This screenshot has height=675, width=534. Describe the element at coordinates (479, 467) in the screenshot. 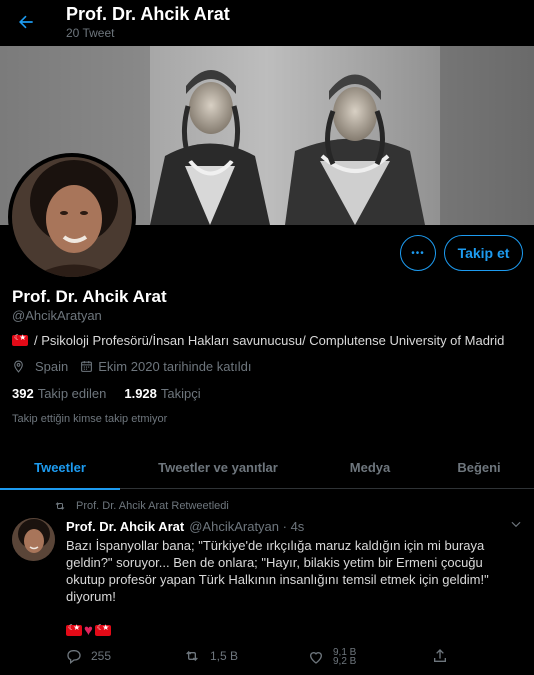

I see `tab-likes: Beğeni` at that location.